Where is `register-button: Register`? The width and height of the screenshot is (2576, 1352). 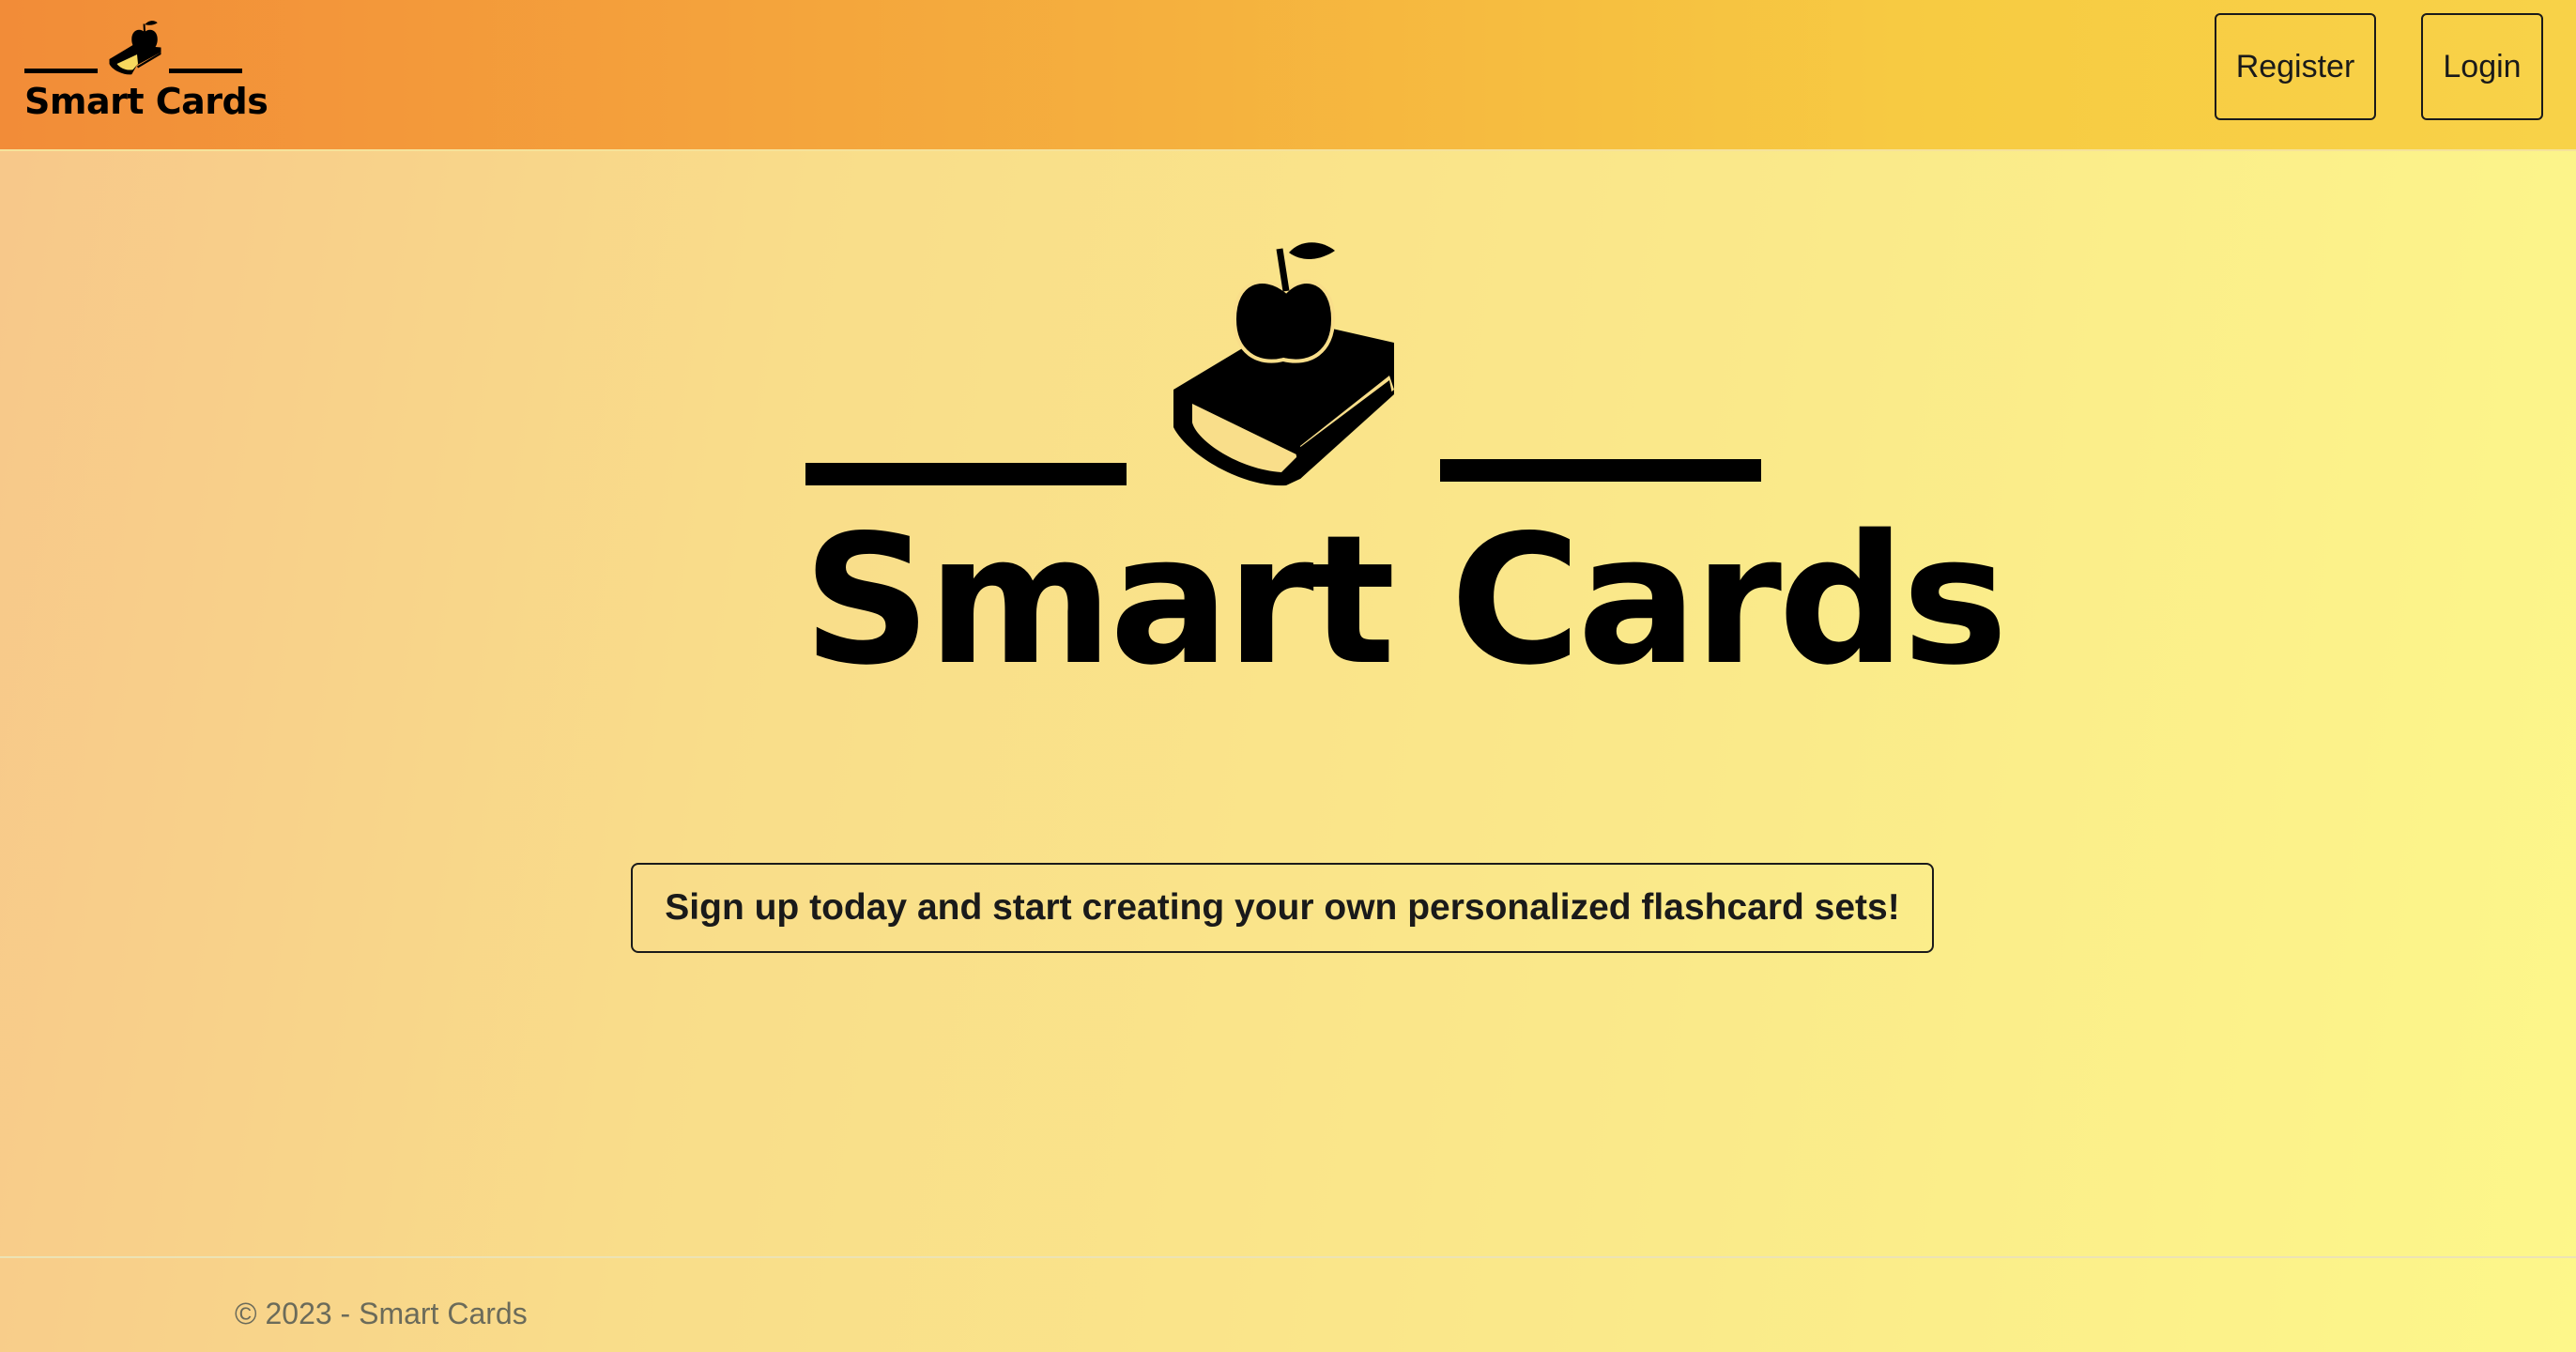 register-button: Register is located at coordinates (2295, 66).